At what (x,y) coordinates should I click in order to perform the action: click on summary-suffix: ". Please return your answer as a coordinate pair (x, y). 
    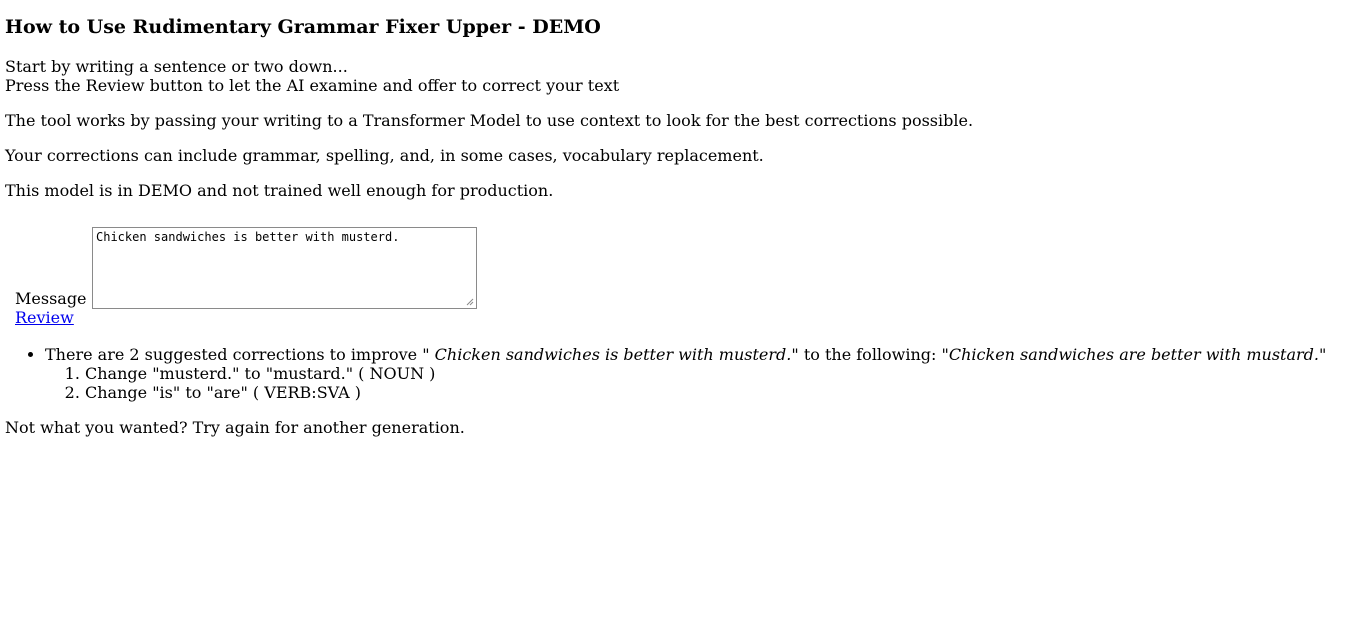
    Looking at the image, I should click on (1322, 354).